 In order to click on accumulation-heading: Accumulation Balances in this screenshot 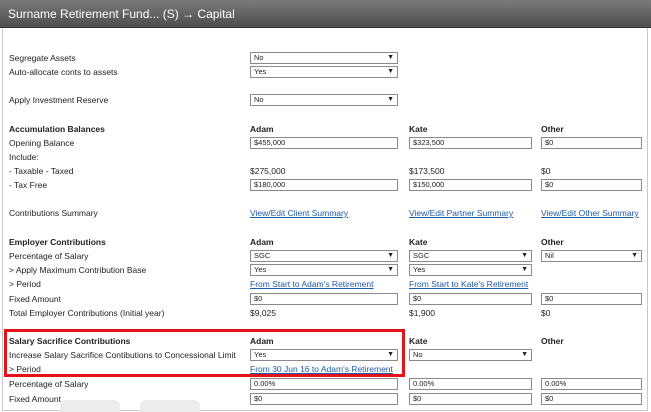, I will do `click(57, 129)`.